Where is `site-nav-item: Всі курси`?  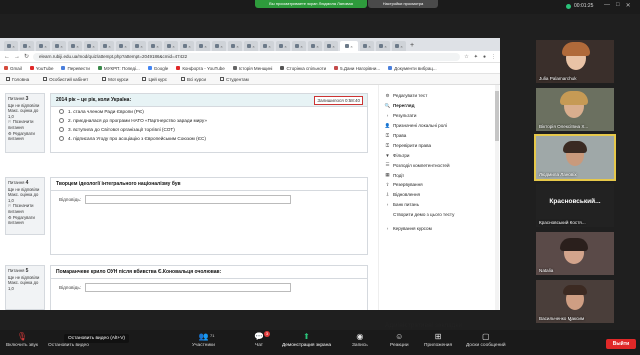 site-nav-item: Всі курси is located at coordinates (193, 79).